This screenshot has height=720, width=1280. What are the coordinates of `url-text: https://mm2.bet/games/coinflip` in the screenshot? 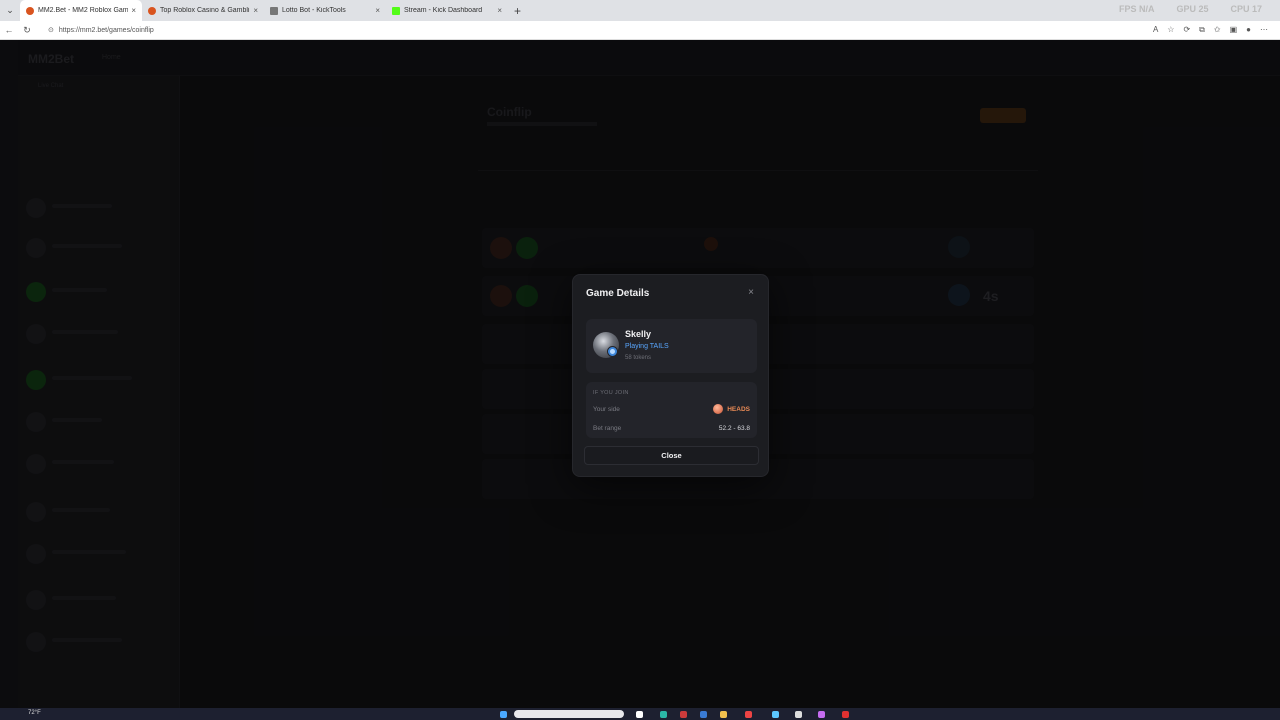 It's located at (106, 30).